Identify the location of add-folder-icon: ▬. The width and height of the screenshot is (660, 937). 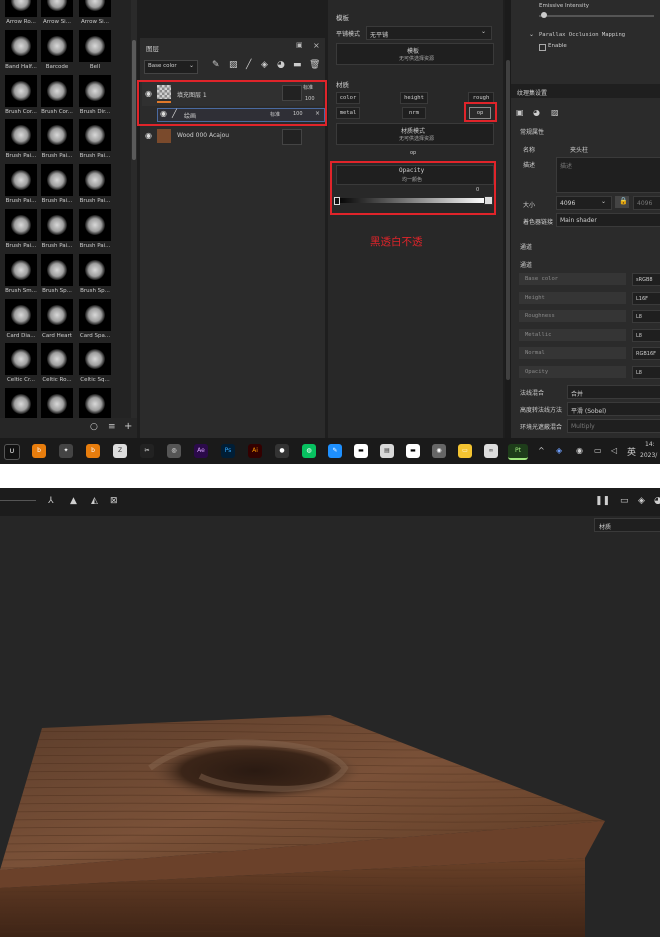
(297, 65).